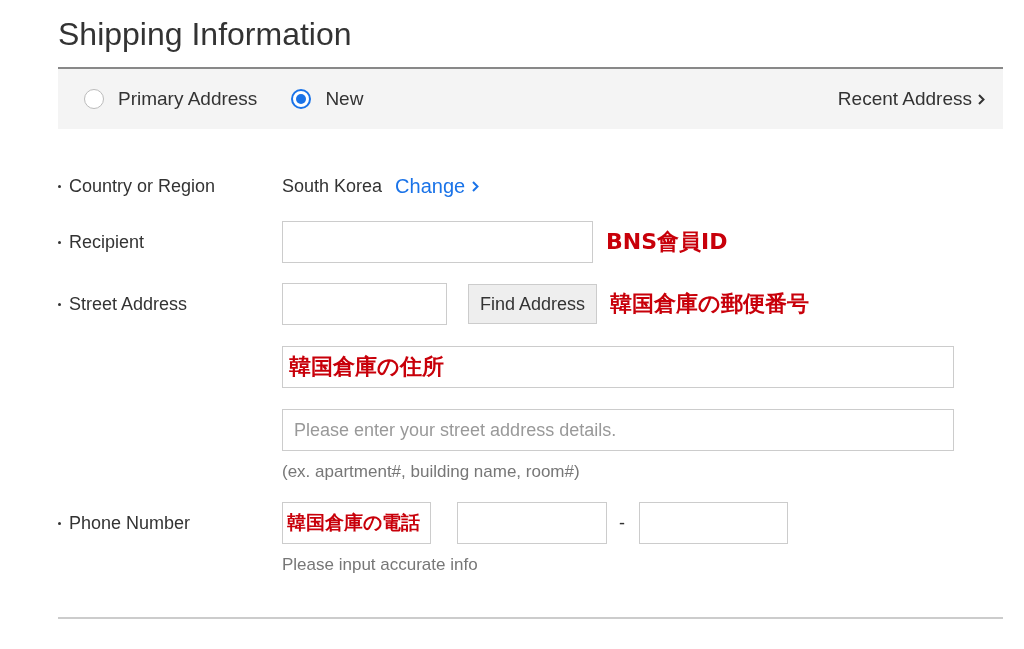  What do you see at coordinates (437, 242) in the screenshot?
I see `recipient-input` at bounding box center [437, 242].